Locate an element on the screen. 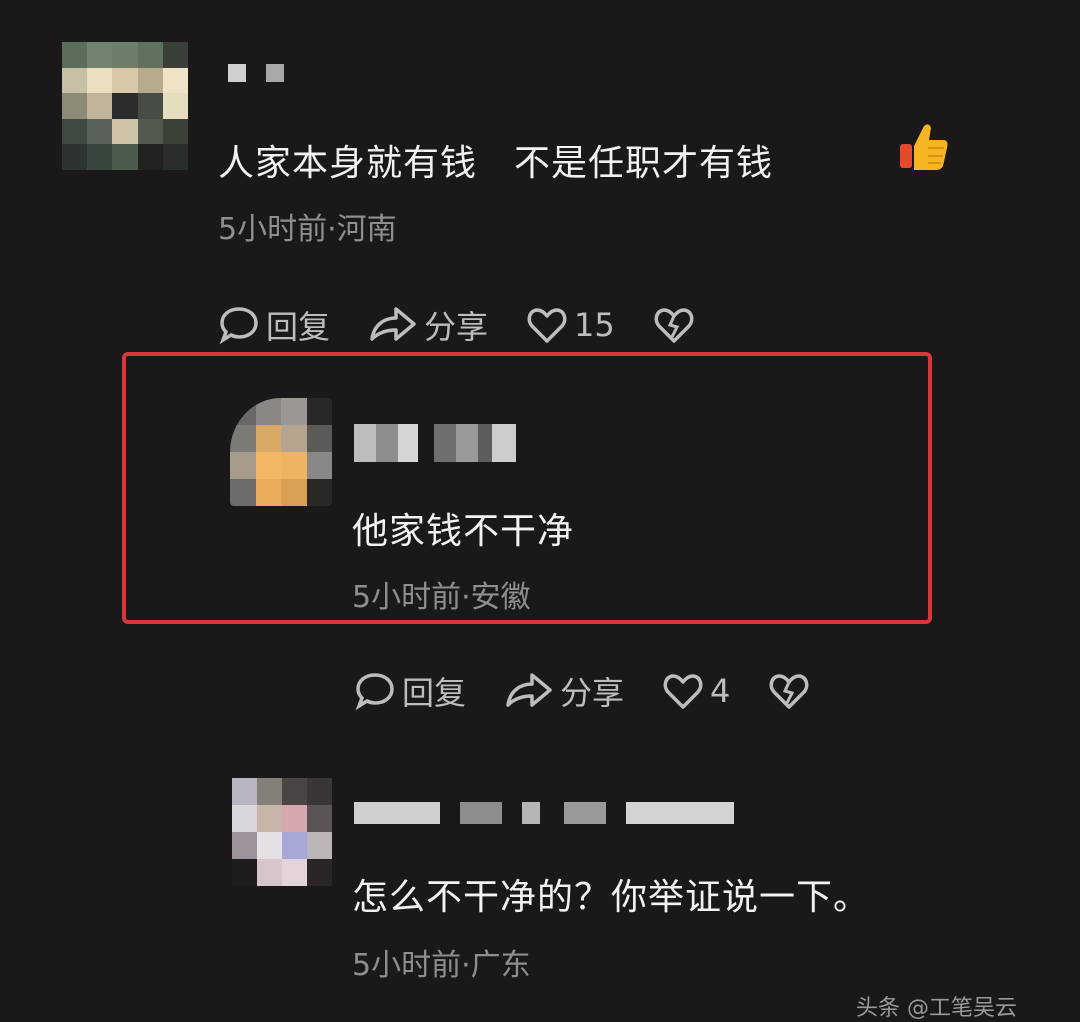 Image resolution: width=1080 pixels, height=1022 pixels. comment-text: 他家钱不干净 is located at coordinates (463, 531).